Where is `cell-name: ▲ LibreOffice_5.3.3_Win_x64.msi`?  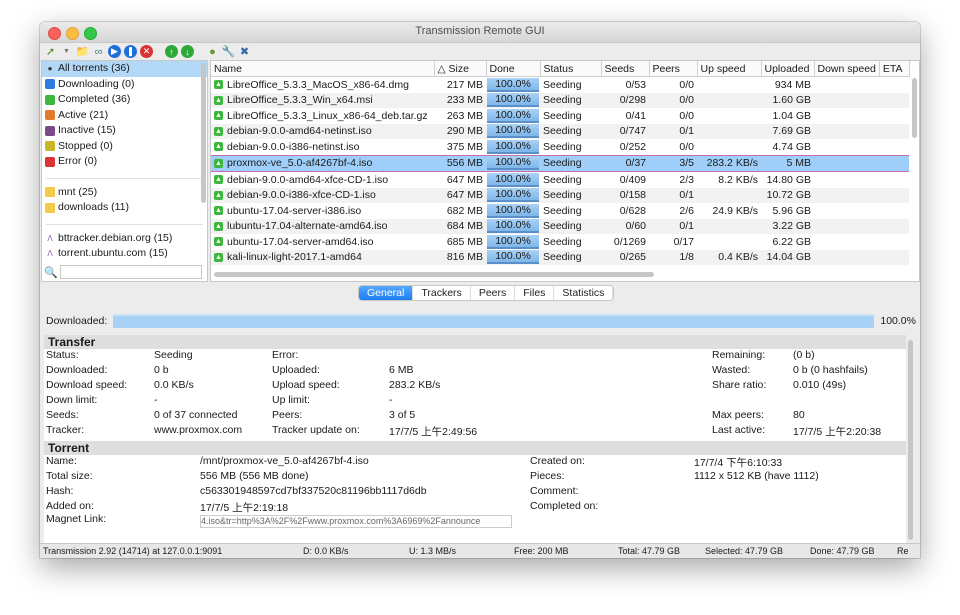 cell-name: ▲ LibreOffice_5.3.3_Win_x64.msi is located at coordinates (322, 100).